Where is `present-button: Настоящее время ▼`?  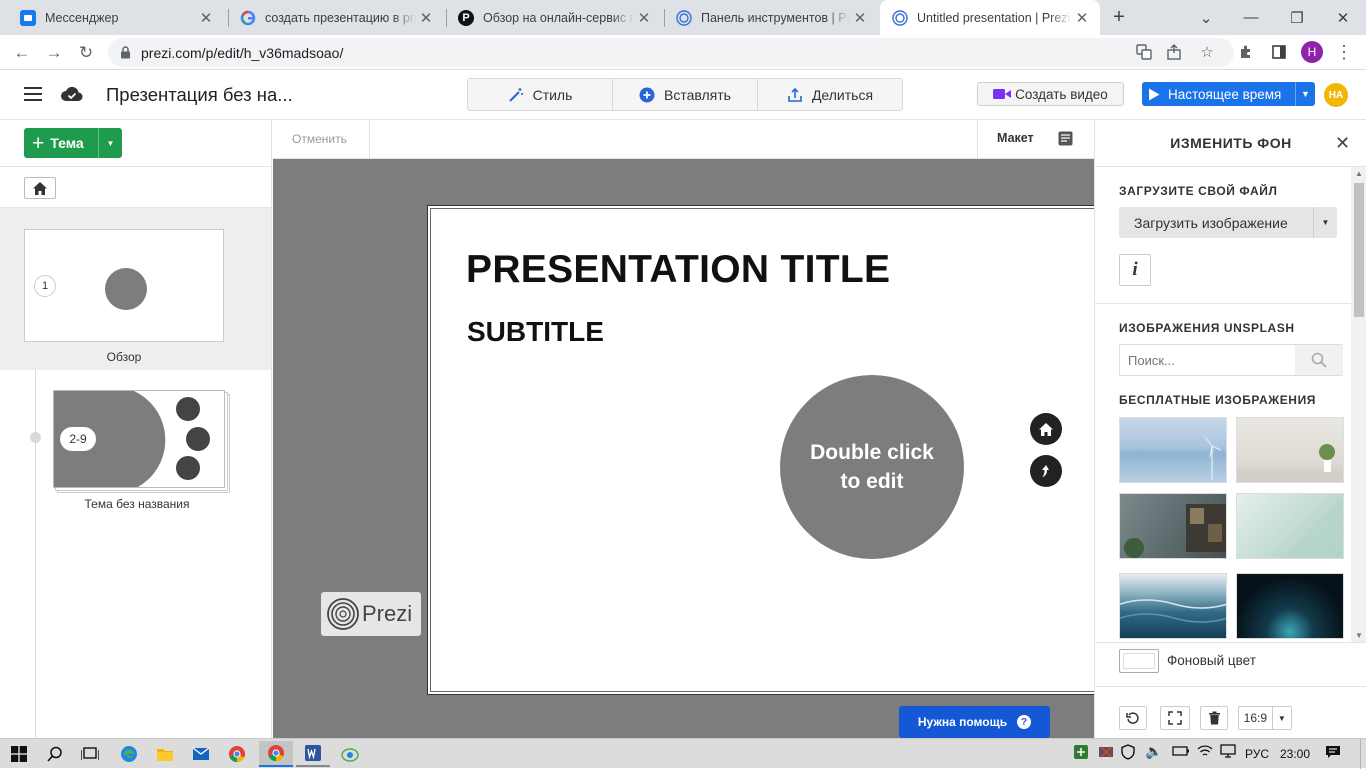 present-button: Настоящее время ▼ is located at coordinates (1228, 94).